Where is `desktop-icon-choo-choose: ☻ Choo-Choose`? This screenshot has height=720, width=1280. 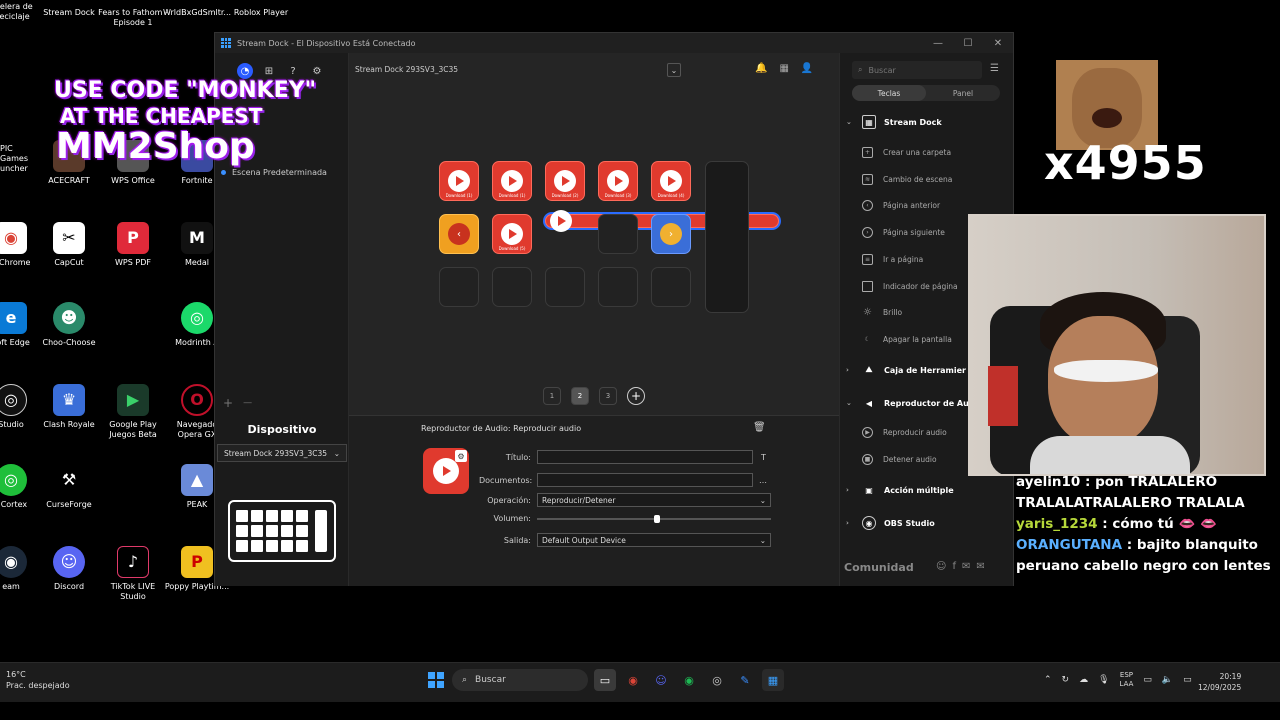
desktop-icon-choo-choose: ☻ Choo-Choose is located at coordinates (69, 325).